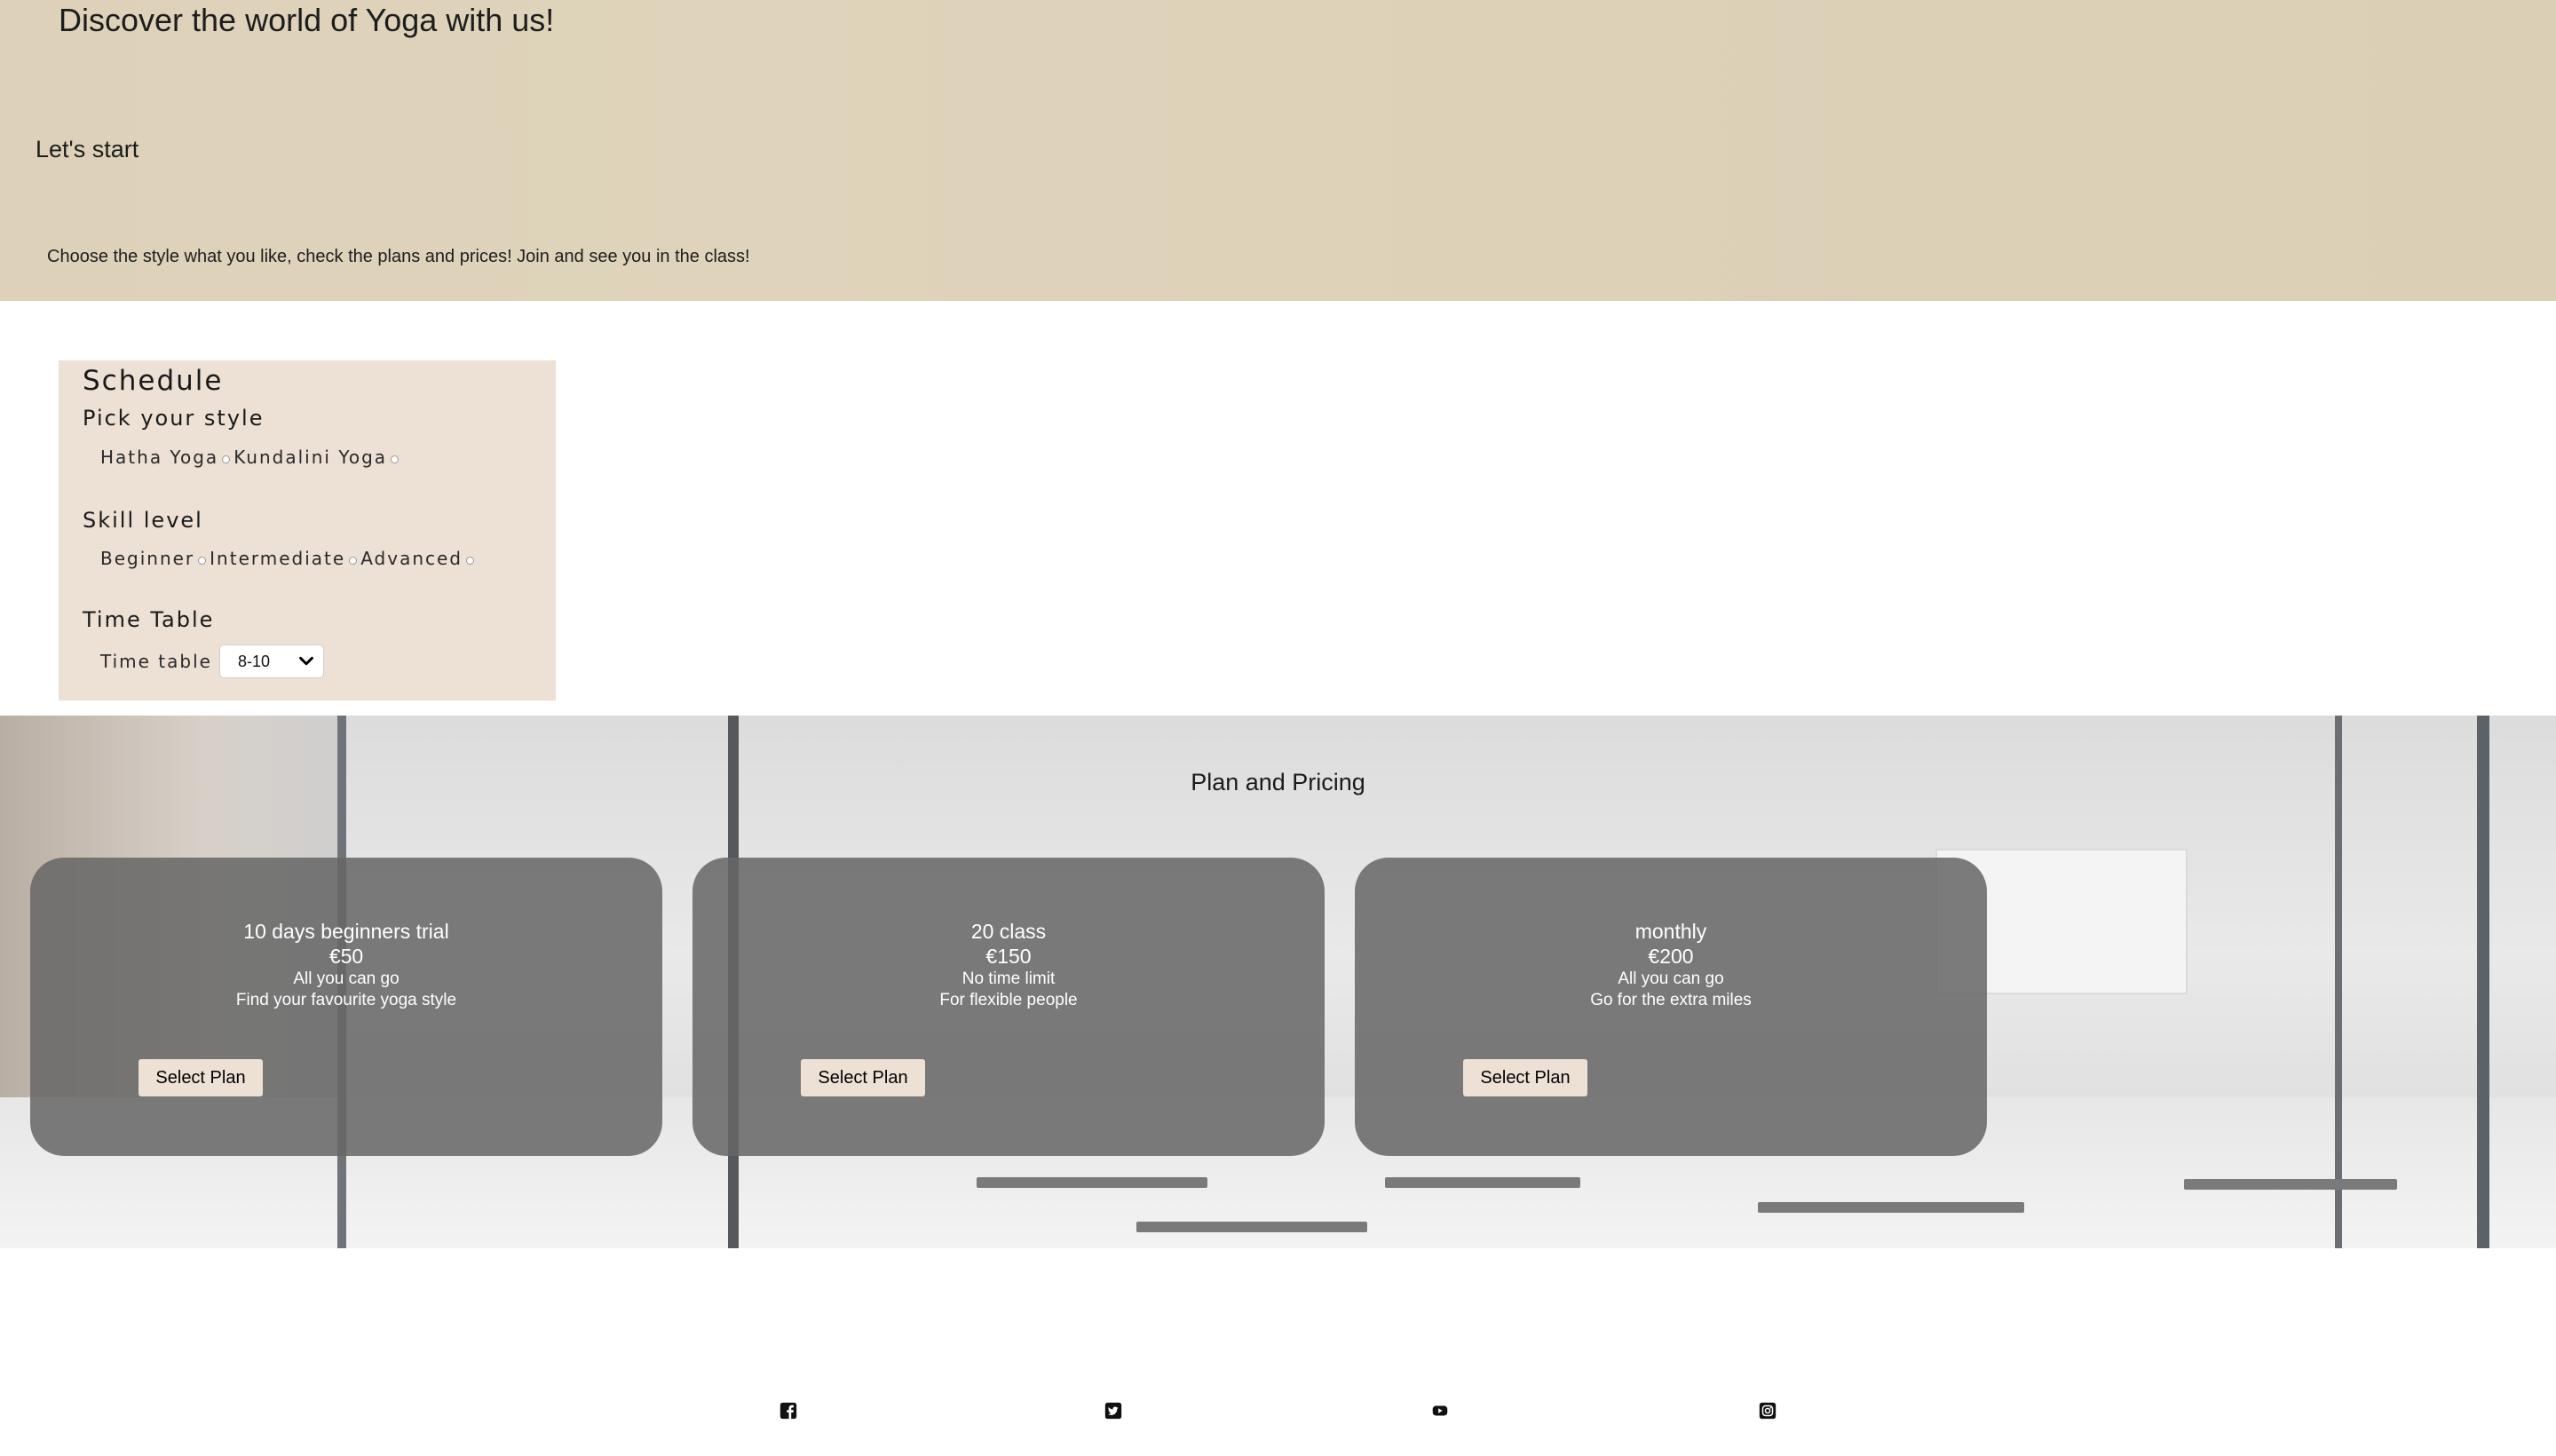 Image resolution: width=2556 pixels, height=1456 pixels. What do you see at coordinates (1278, 1411) in the screenshot?
I see `footer-social-links` at bounding box center [1278, 1411].